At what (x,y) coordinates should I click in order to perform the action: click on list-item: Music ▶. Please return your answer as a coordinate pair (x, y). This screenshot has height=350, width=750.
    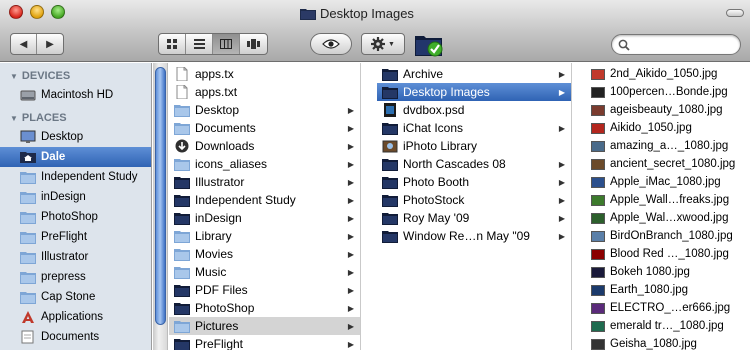
    Looking at the image, I should click on (264, 272).